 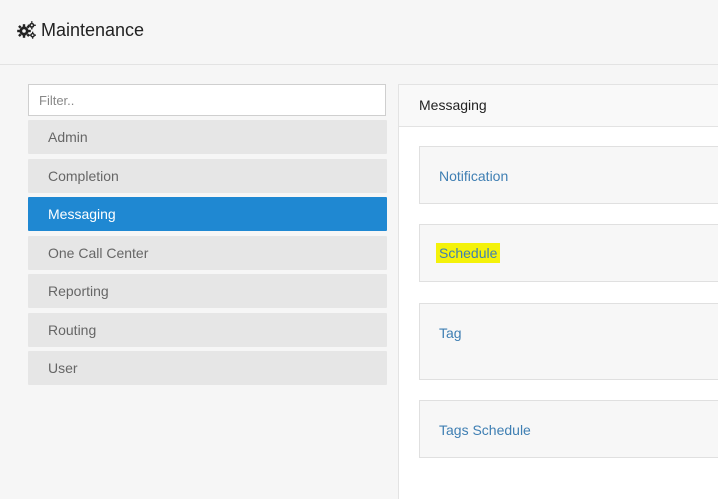 What do you see at coordinates (359, 32) in the screenshot?
I see `page-header: Maintenance` at bounding box center [359, 32].